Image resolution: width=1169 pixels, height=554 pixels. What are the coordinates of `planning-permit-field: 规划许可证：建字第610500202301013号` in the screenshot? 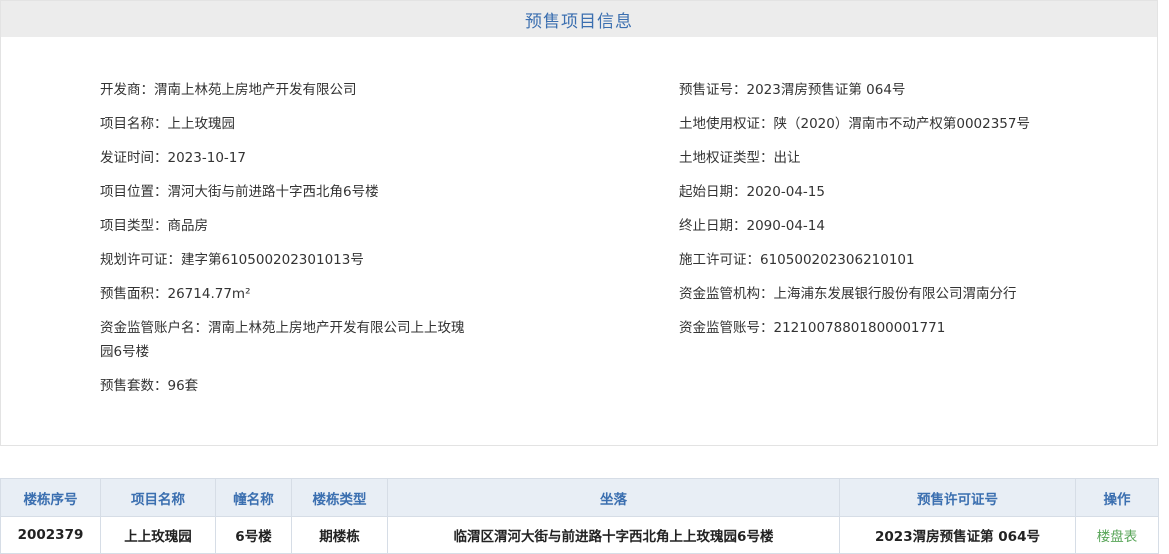 It's located at (232, 260).